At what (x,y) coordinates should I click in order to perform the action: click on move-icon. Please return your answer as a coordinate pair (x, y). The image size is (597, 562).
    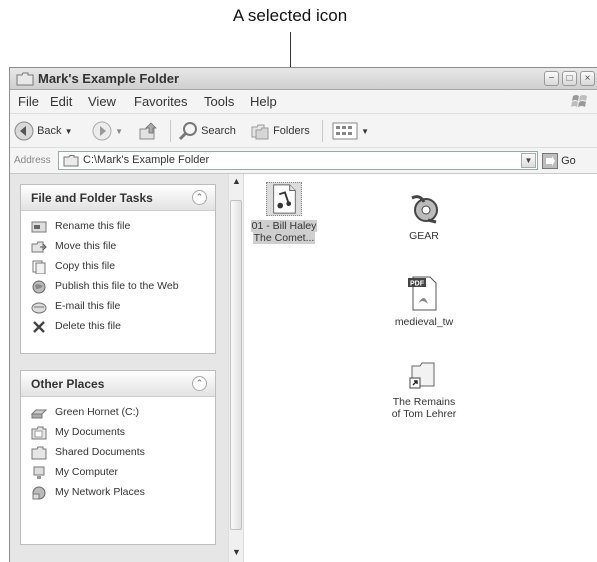
    Looking at the image, I should click on (39, 247).